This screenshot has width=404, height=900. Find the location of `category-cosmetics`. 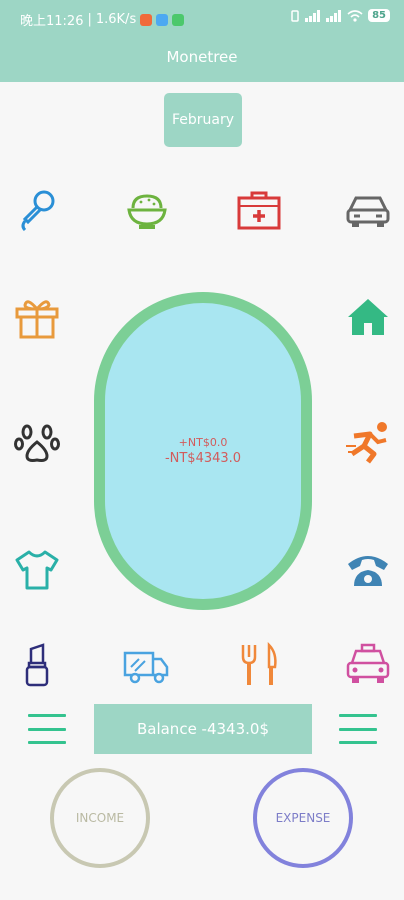

category-cosmetics is located at coordinates (37, 665).